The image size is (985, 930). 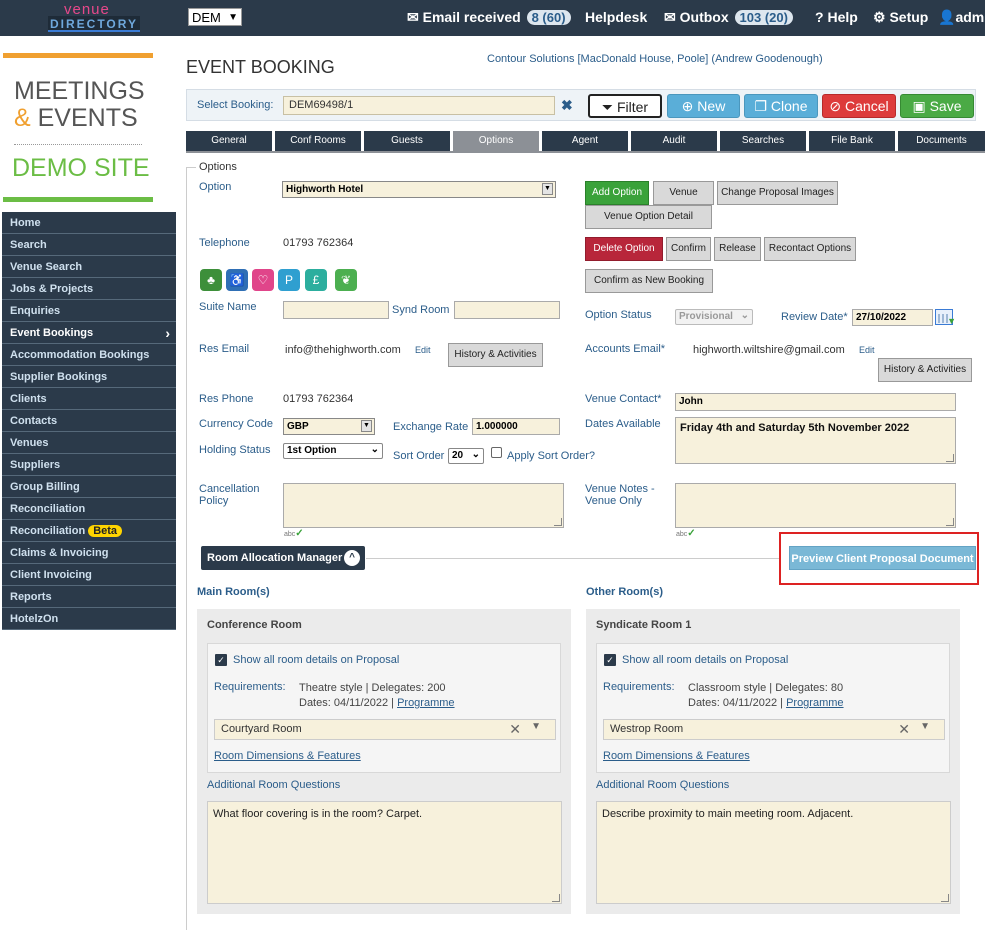 What do you see at coordinates (670, 17) in the screenshot?
I see `envelope-icon: ✉` at bounding box center [670, 17].